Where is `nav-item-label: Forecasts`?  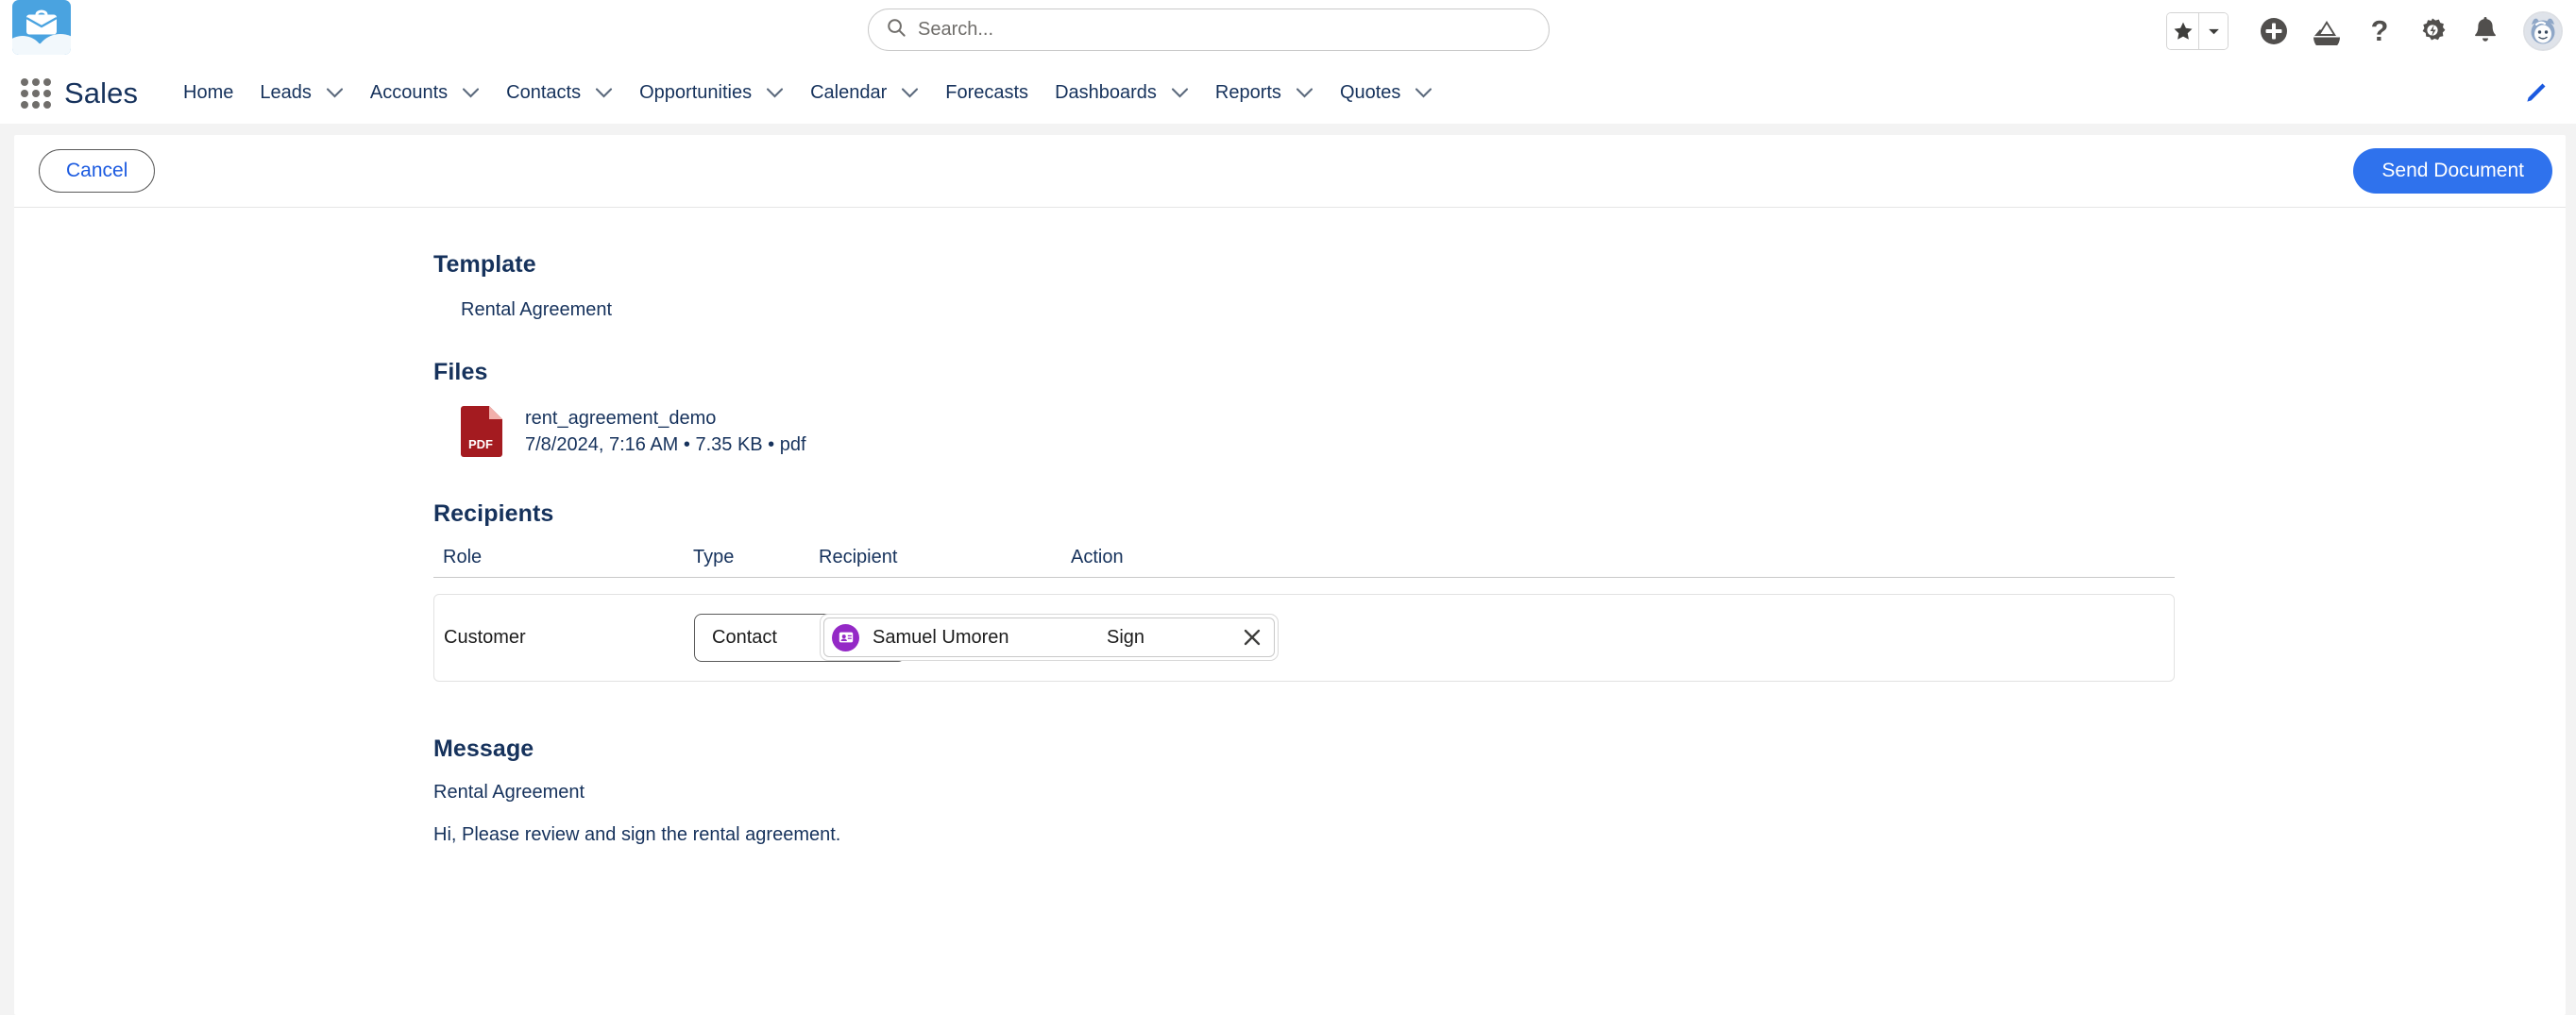
nav-item-label: Forecasts is located at coordinates (987, 92).